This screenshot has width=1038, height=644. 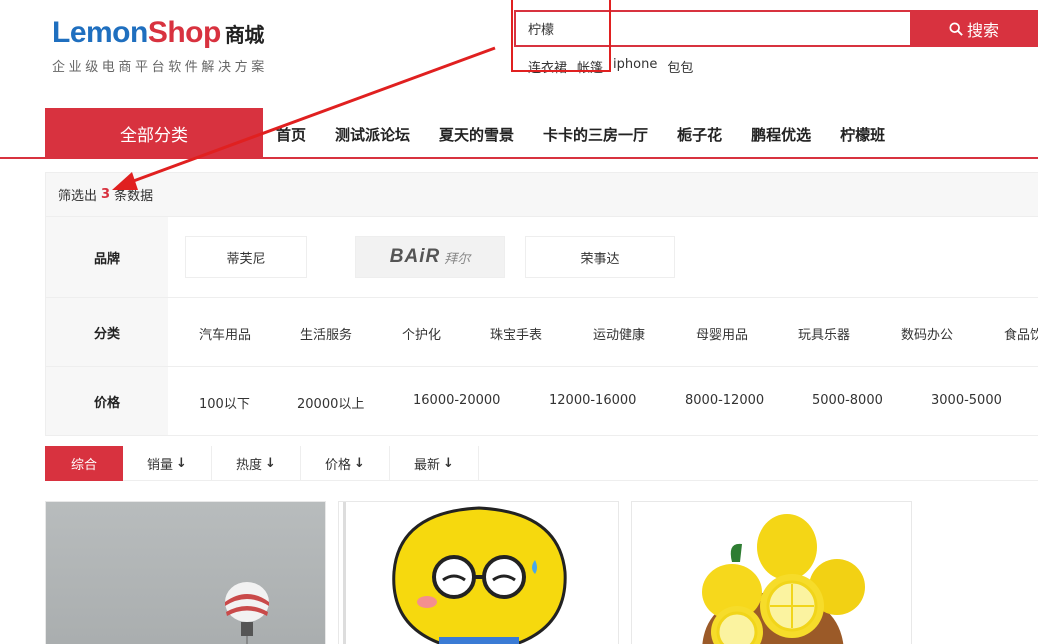 I want to click on sort-label: 销量, so click(x=160, y=465).